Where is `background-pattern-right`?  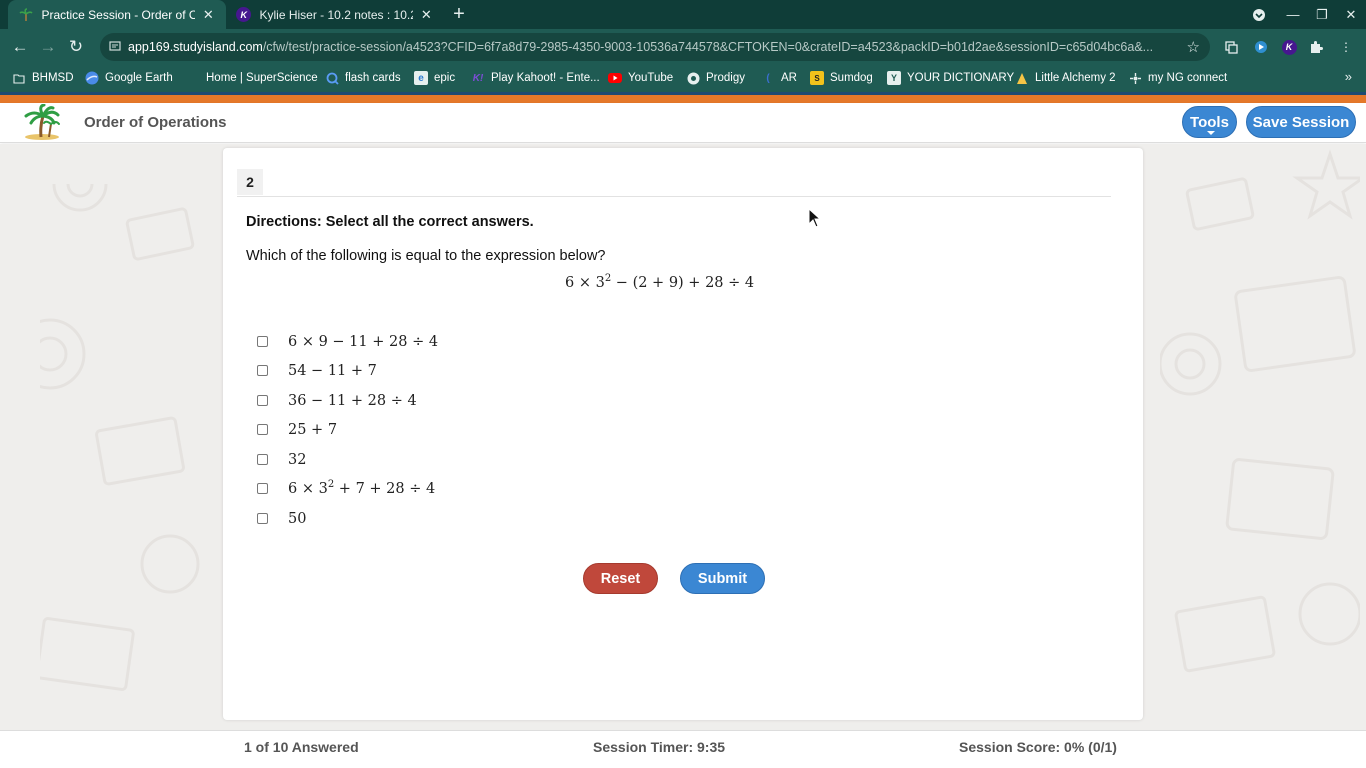 background-pattern-right is located at coordinates (1260, 411).